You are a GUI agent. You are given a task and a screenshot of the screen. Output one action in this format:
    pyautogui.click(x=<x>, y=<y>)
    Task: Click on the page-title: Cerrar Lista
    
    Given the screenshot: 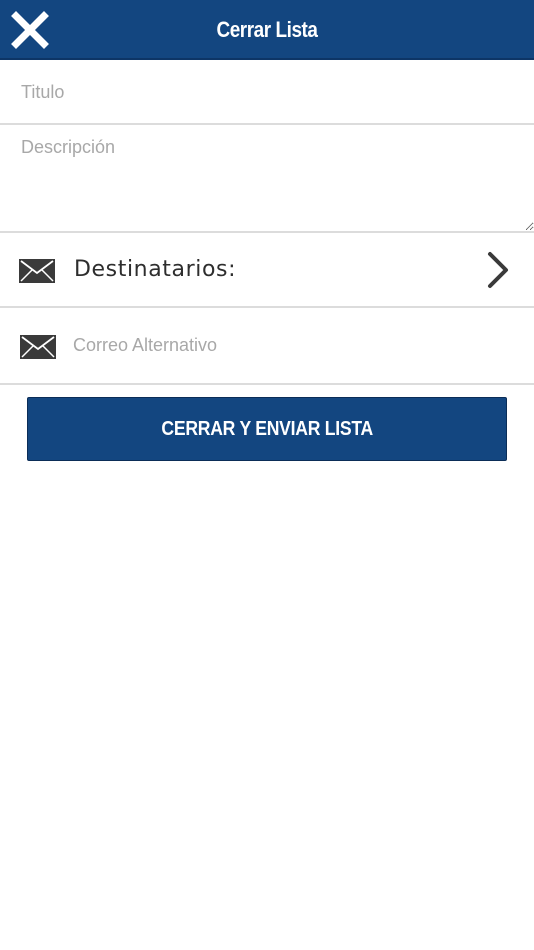 What is the action you would take?
    pyautogui.click(x=267, y=29)
    